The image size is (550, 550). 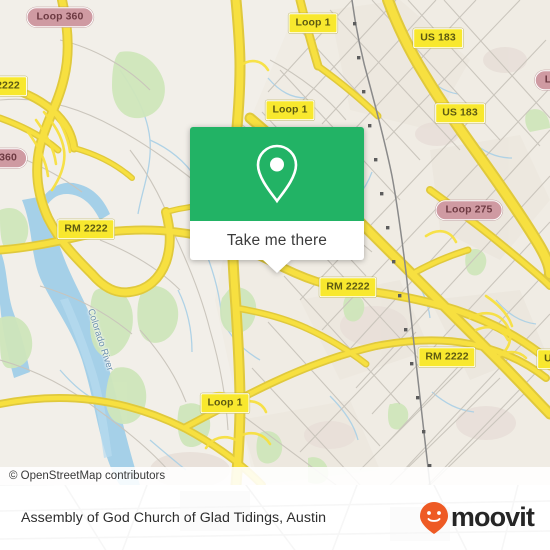 What do you see at coordinates (433, 517) in the screenshot?
I see `moovit-smiley-pin-icon` at bounding box center [433, 517].